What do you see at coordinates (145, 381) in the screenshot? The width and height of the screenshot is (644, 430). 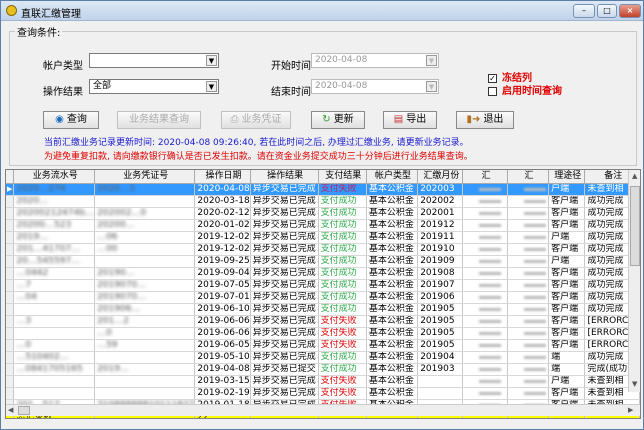 I see `cell-voucher` at bounding box center [145, 381].